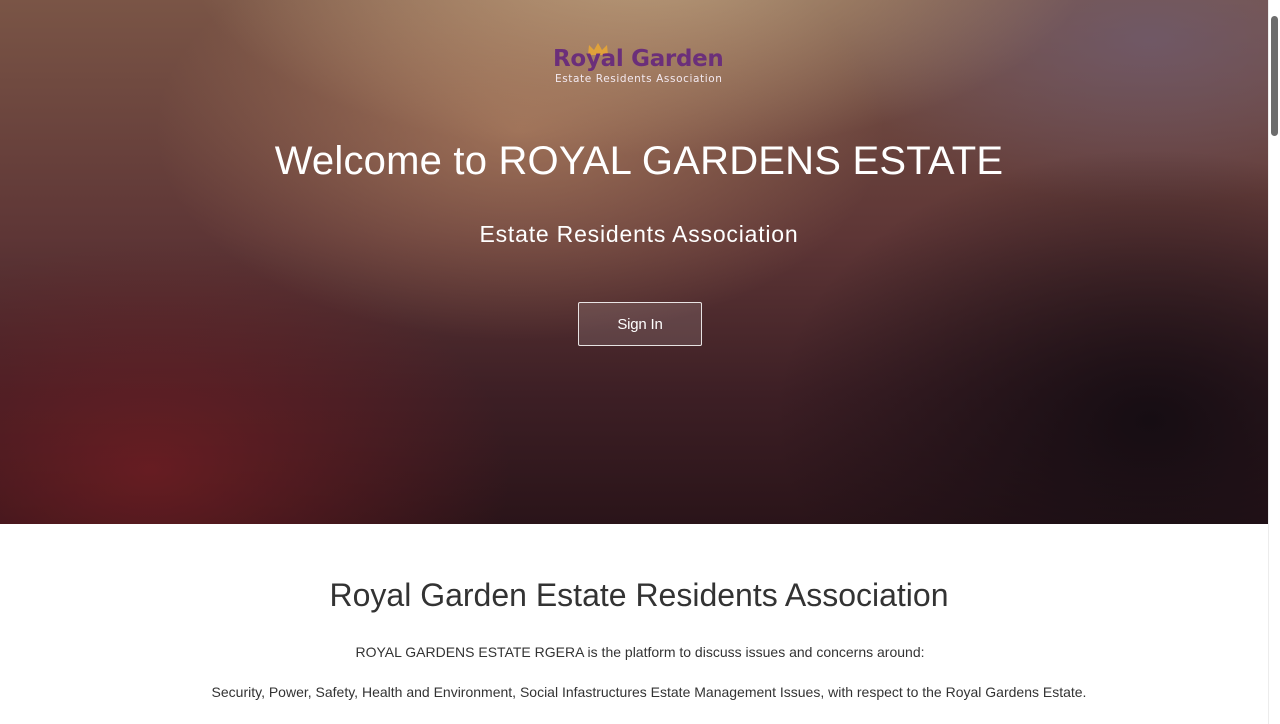 The image size is (1280, 724). Describe the element at coordinates (640, 324) in the screenshot. I see `sign-in-button: Sign In` at that location.